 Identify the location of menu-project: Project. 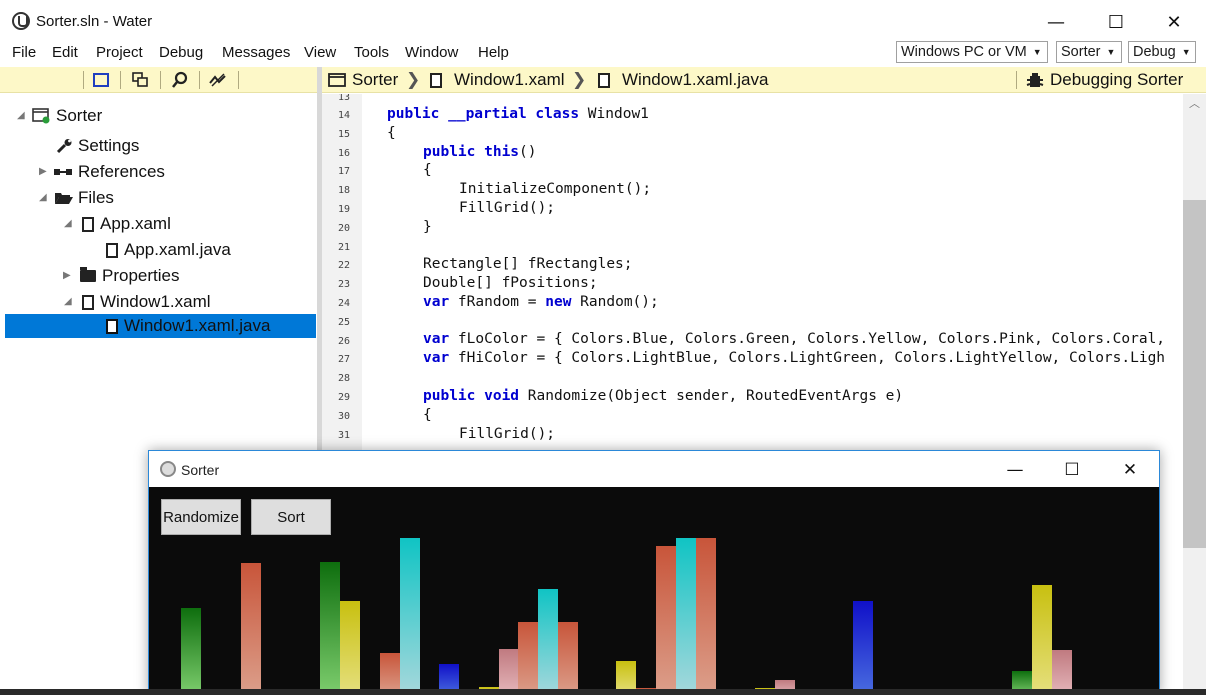
(119, 52).